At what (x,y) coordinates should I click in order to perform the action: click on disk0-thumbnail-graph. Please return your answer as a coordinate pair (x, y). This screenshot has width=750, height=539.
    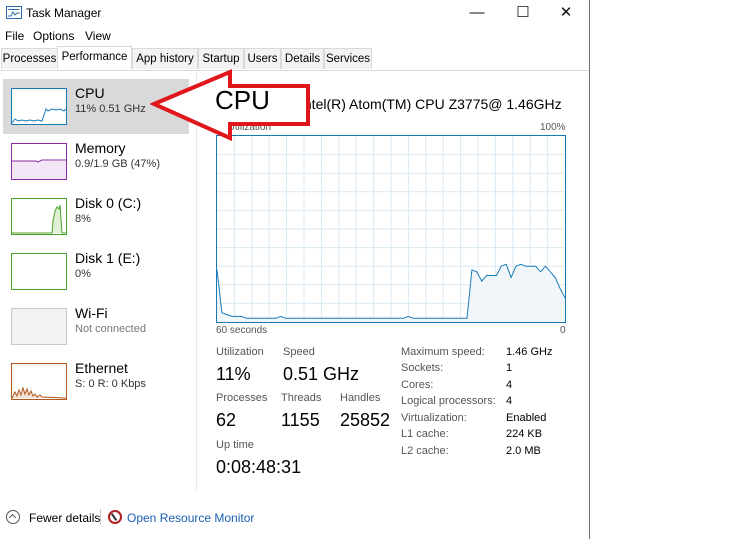
    Looking at the image, I should click on (39, 216).